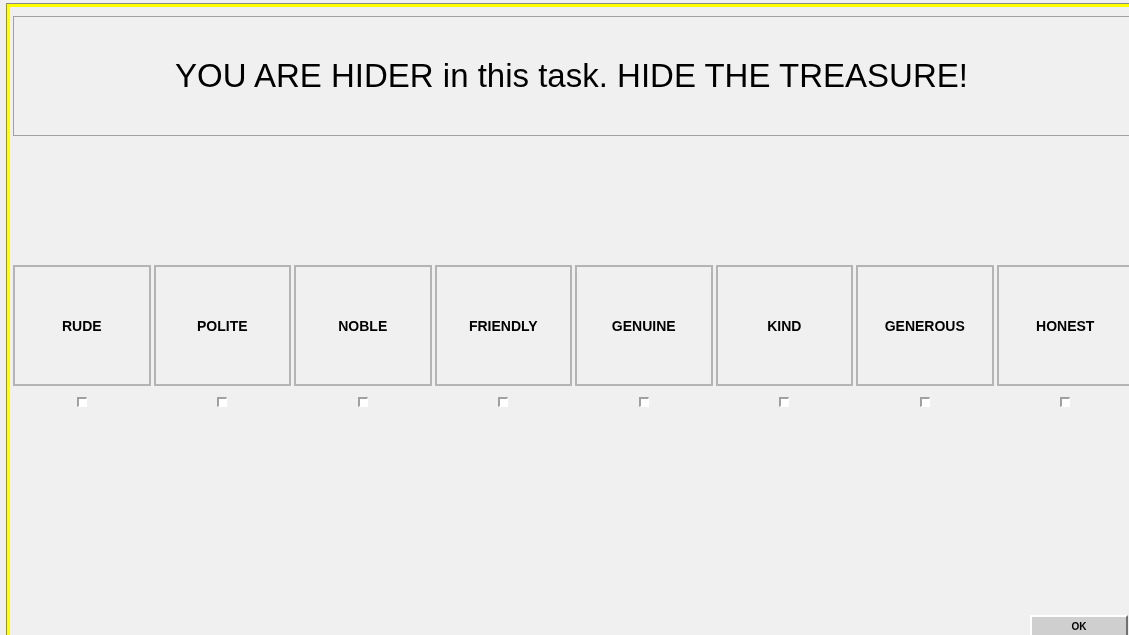 This screenshot has width=1129, height=635. I want to click on option-button: NOBLE, so click(363, 325).